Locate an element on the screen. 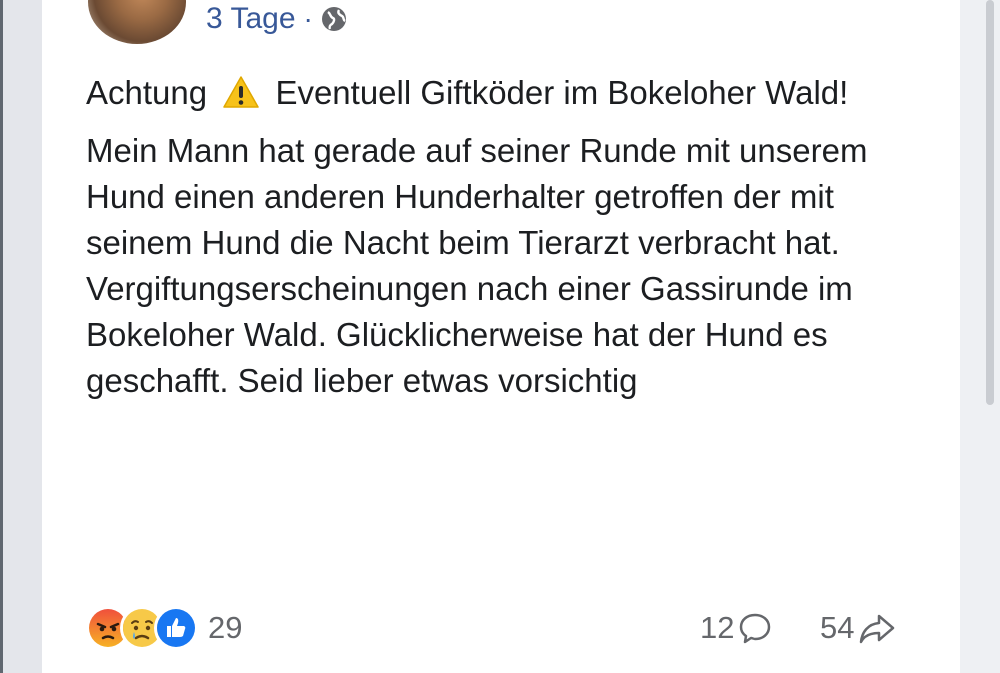  like-reaction-icon is located at coordinates (176, 628).